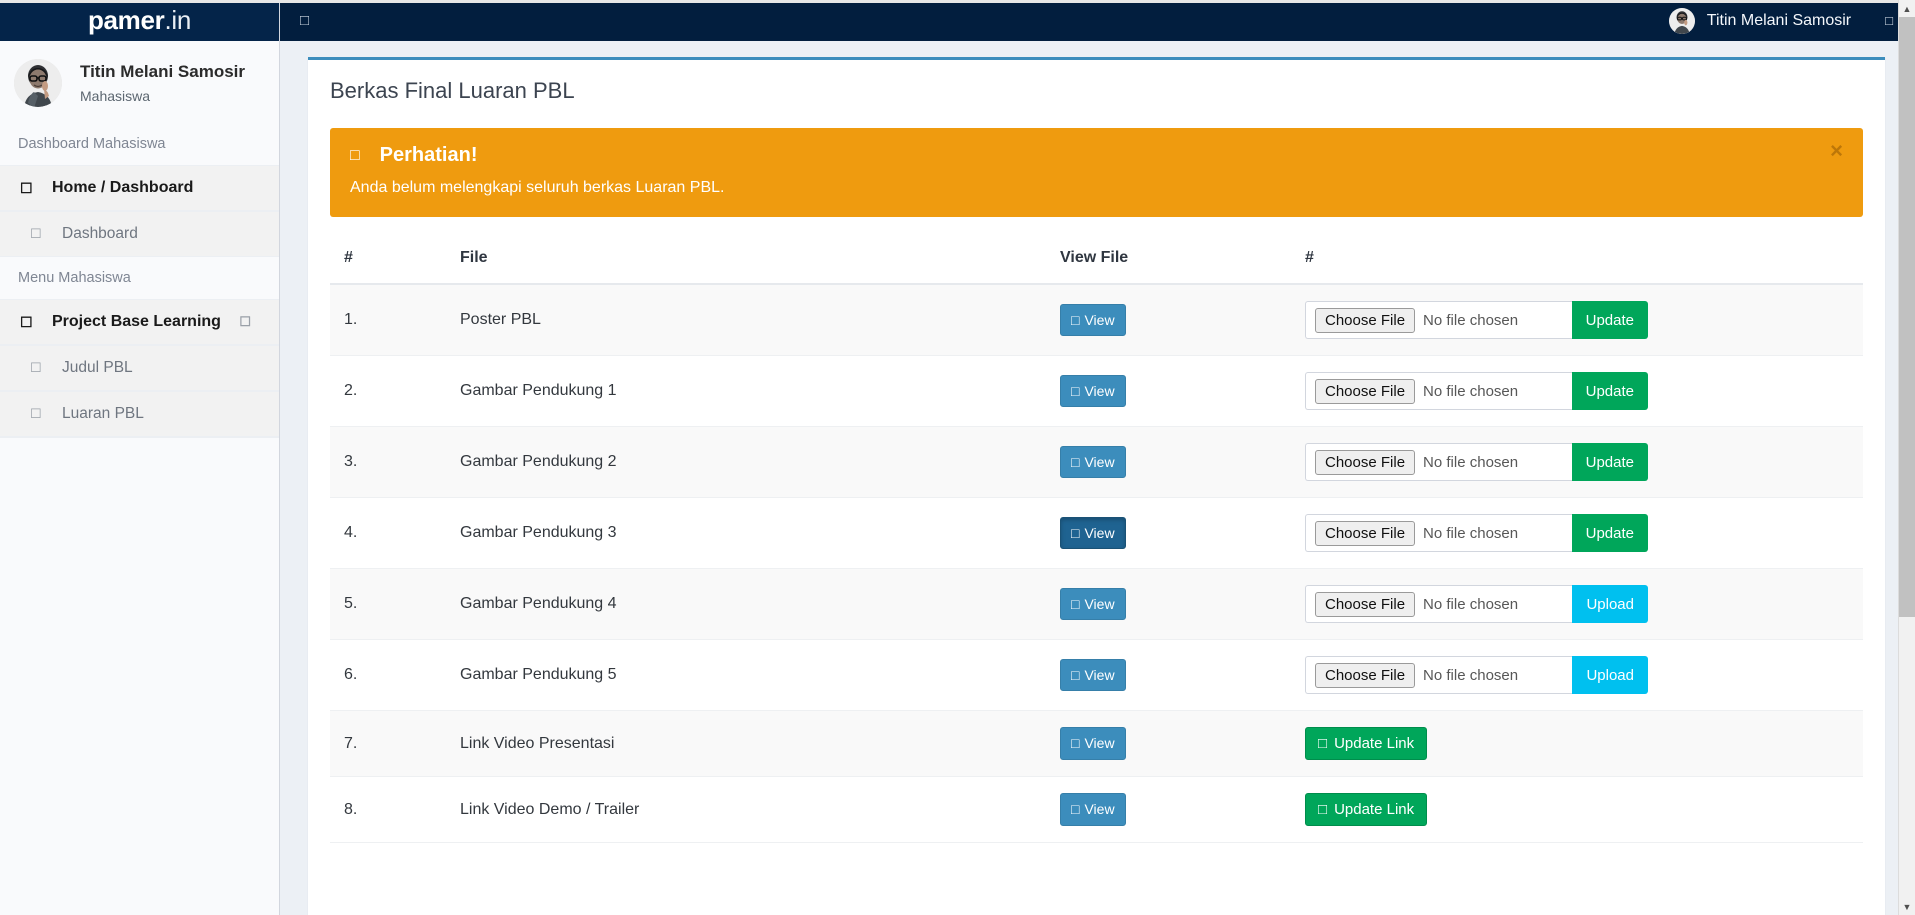  I want to click on row-number: 1., so click(390, 320).